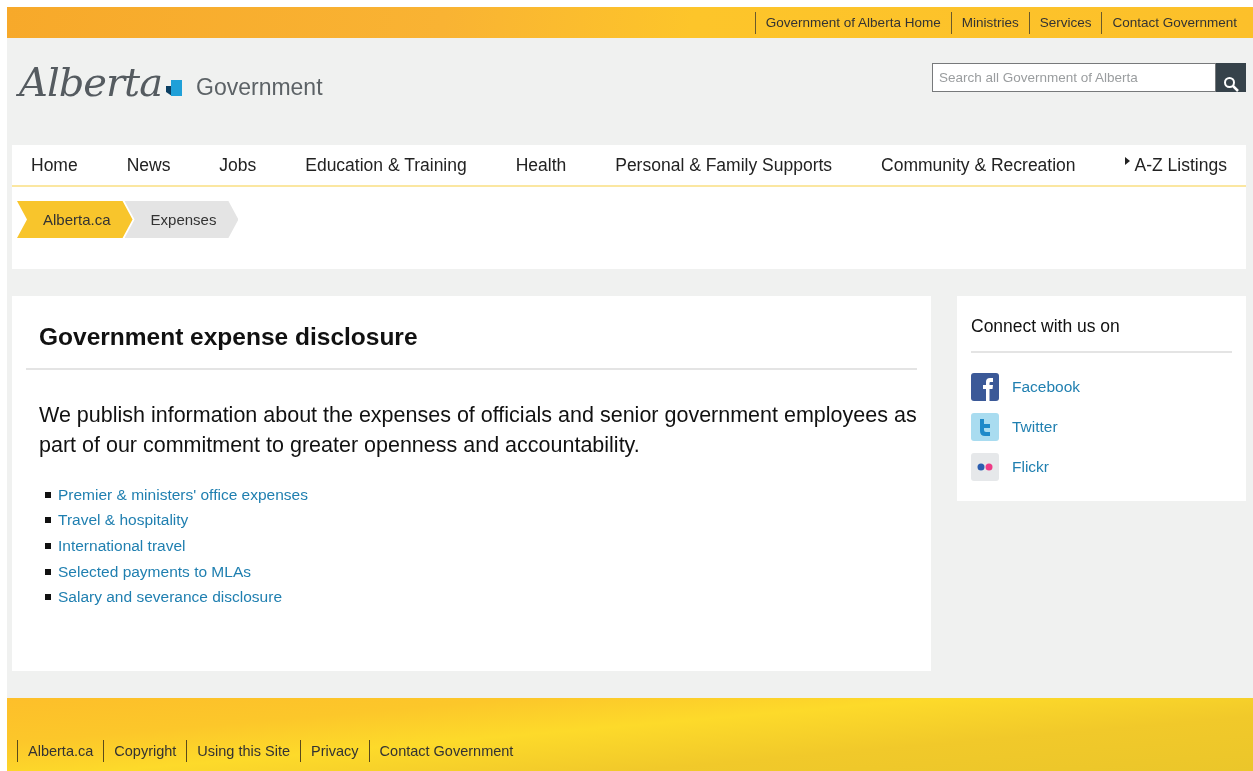 The width and height of the screenshot is (1253, 771). What do you see at coordinates (1101, 334) in the screenshot?
I see `sidebar-title: Connect with us on` at bounding box center [1101, 334].